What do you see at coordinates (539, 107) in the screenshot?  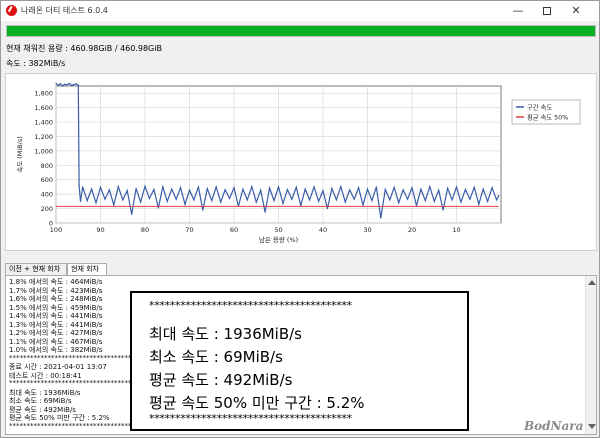 I see `legend-label: 구간 속도` at bounding box center [539, 107].